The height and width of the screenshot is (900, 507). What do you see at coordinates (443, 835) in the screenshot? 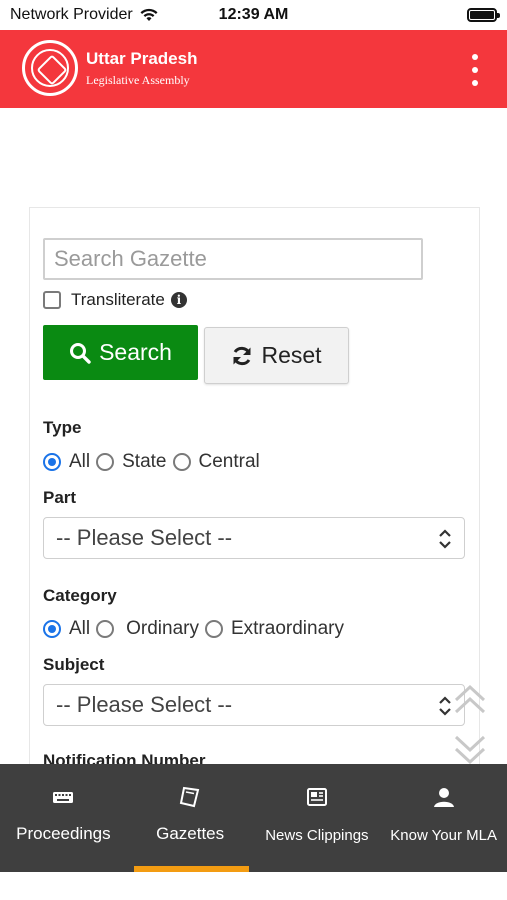
I see `nav-label: Know Your MLA` at bounding box center [443, 835].